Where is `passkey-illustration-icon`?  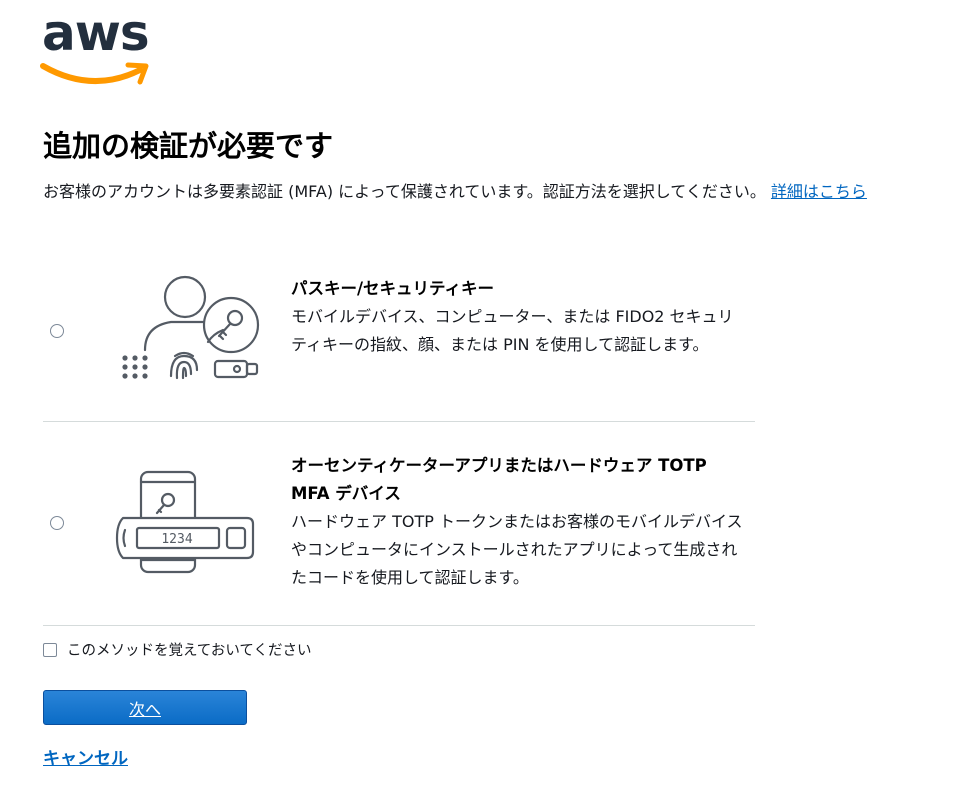 passkey-illustration-icon is located at coordinates (191, 327).